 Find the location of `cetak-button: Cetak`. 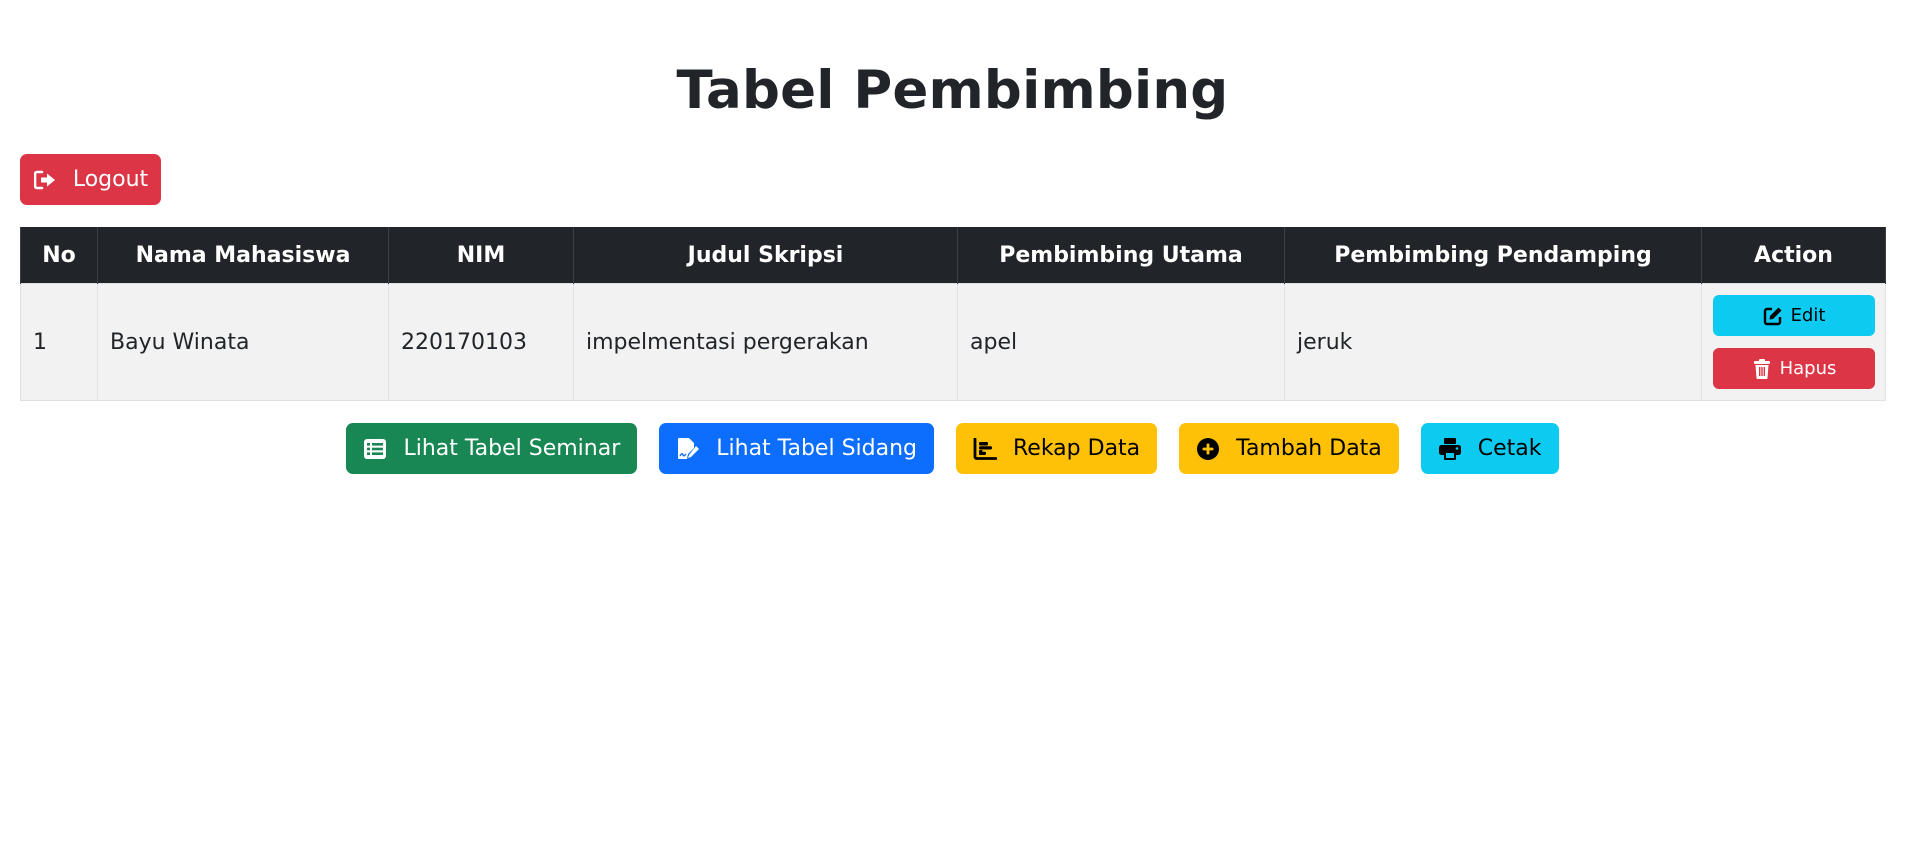

cetak-button: Cetak is located at coordinates (1489, 448).